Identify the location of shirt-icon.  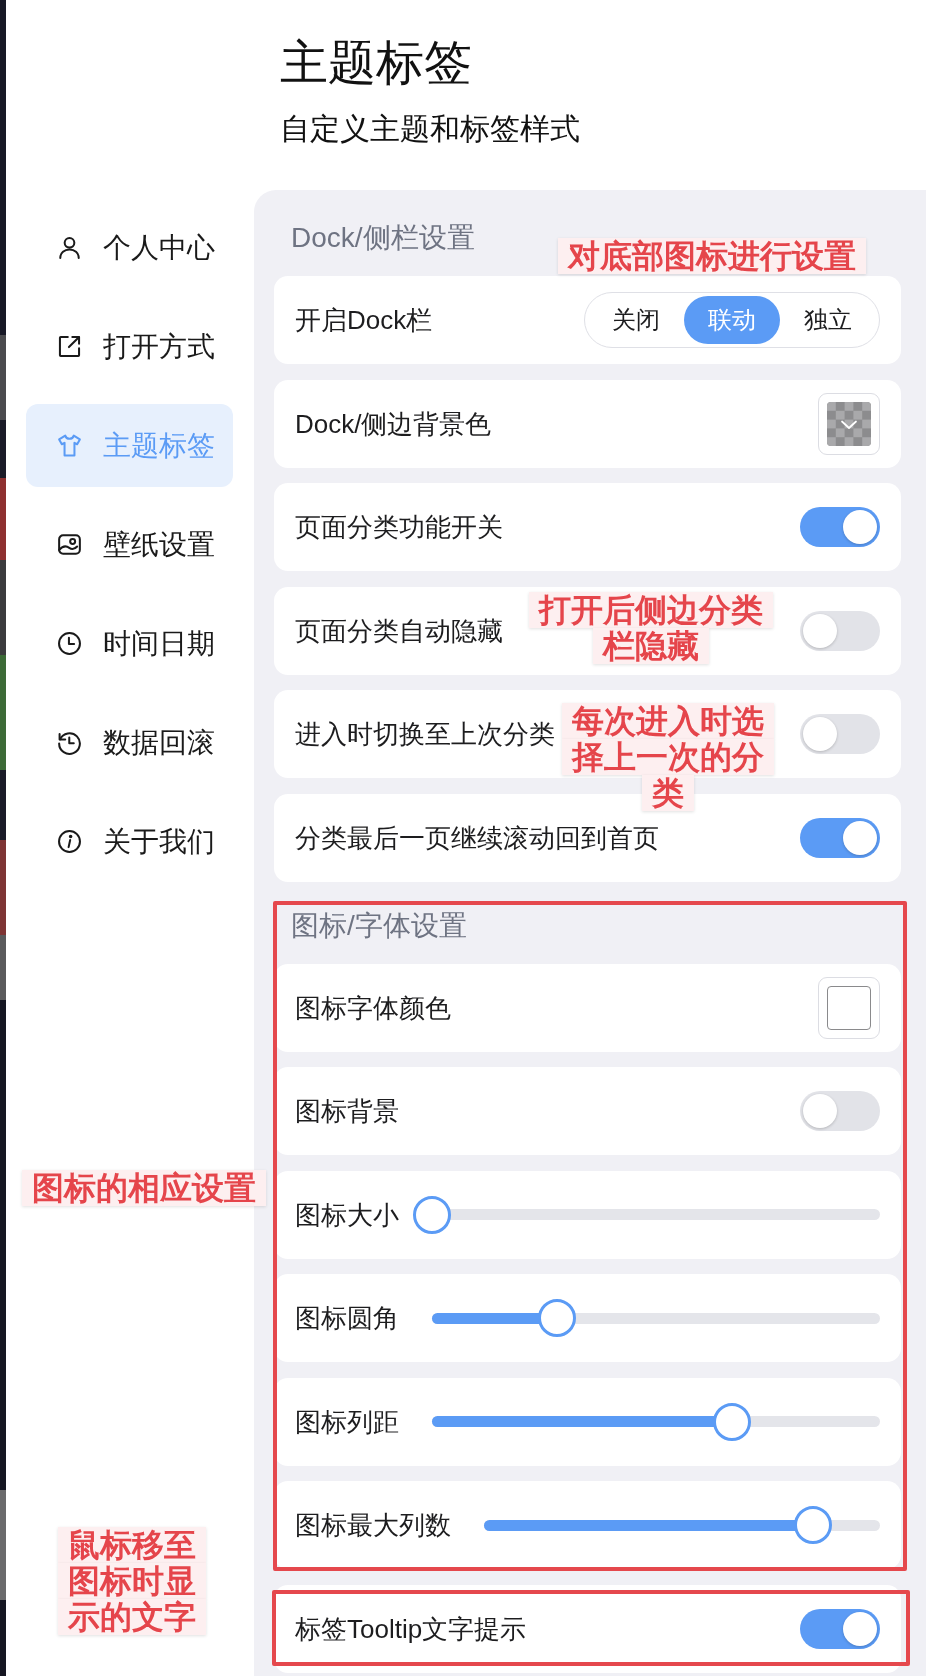
(69, 445).